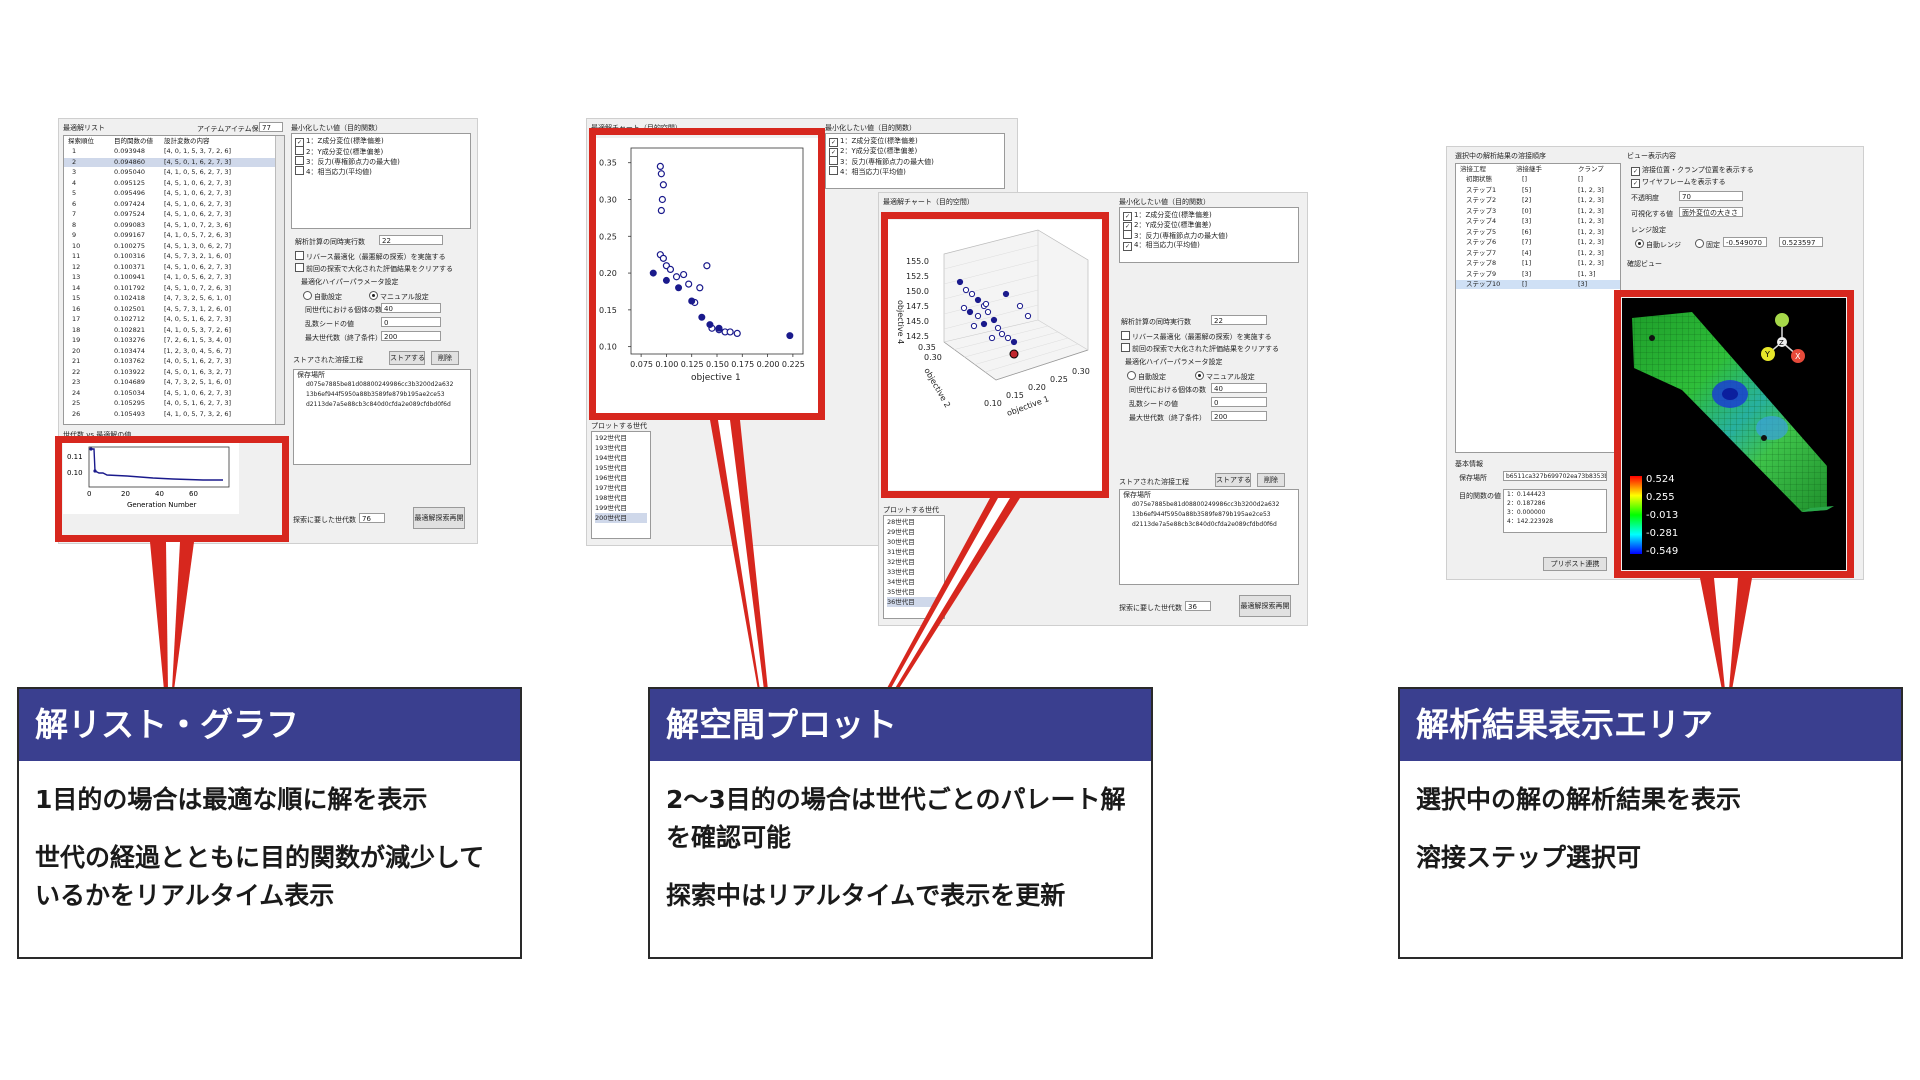 This screenshot has height=1080, width=1920. What do you see at coordinates (866, 895) in the screenshot?
I see `card-text: 探索中はリアルタイムで表示を更新` at bounding box center [866, 895].